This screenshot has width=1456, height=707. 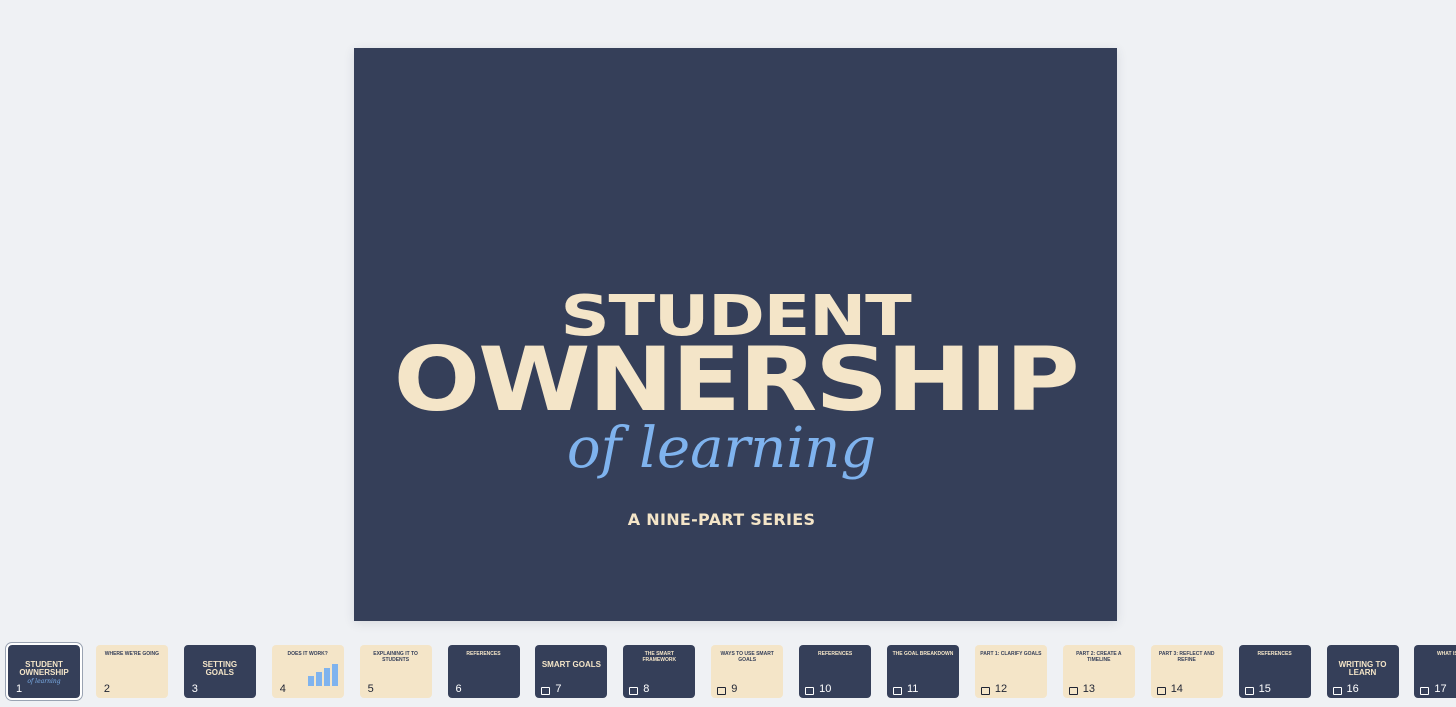 I want to click on slide-thumbnail-9: WAYS TO USE SMART GOALS 9, so click(x=747, y=671).